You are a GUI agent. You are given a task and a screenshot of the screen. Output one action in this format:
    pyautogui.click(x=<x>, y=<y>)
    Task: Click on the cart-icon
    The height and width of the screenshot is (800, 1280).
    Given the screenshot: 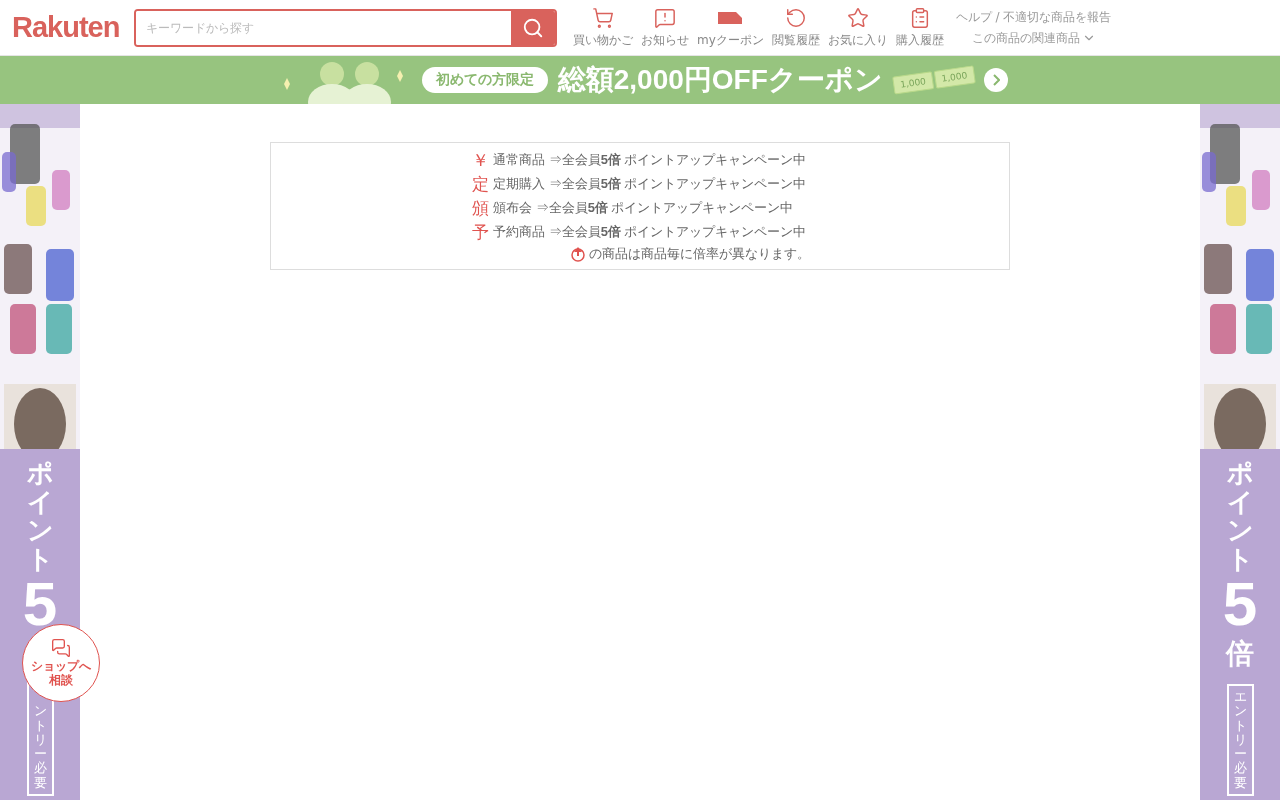 What is the action you would take?
    pyautogui.click(x=603, y=17)
    